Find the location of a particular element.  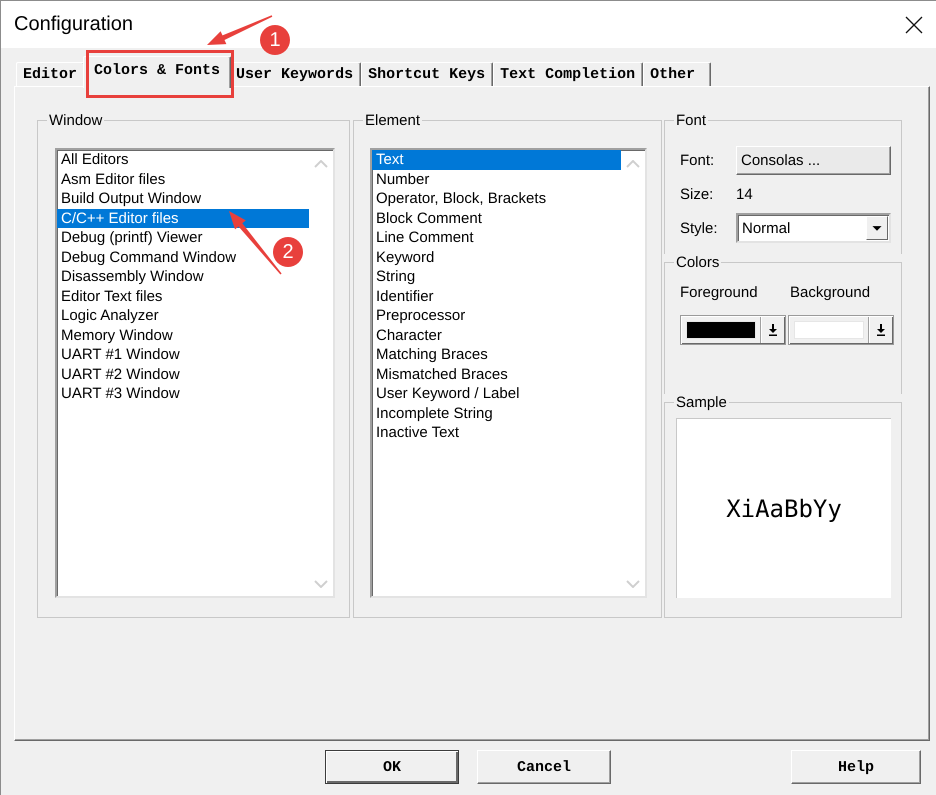

list-item: All Editors is located at coordinates (93, 160).